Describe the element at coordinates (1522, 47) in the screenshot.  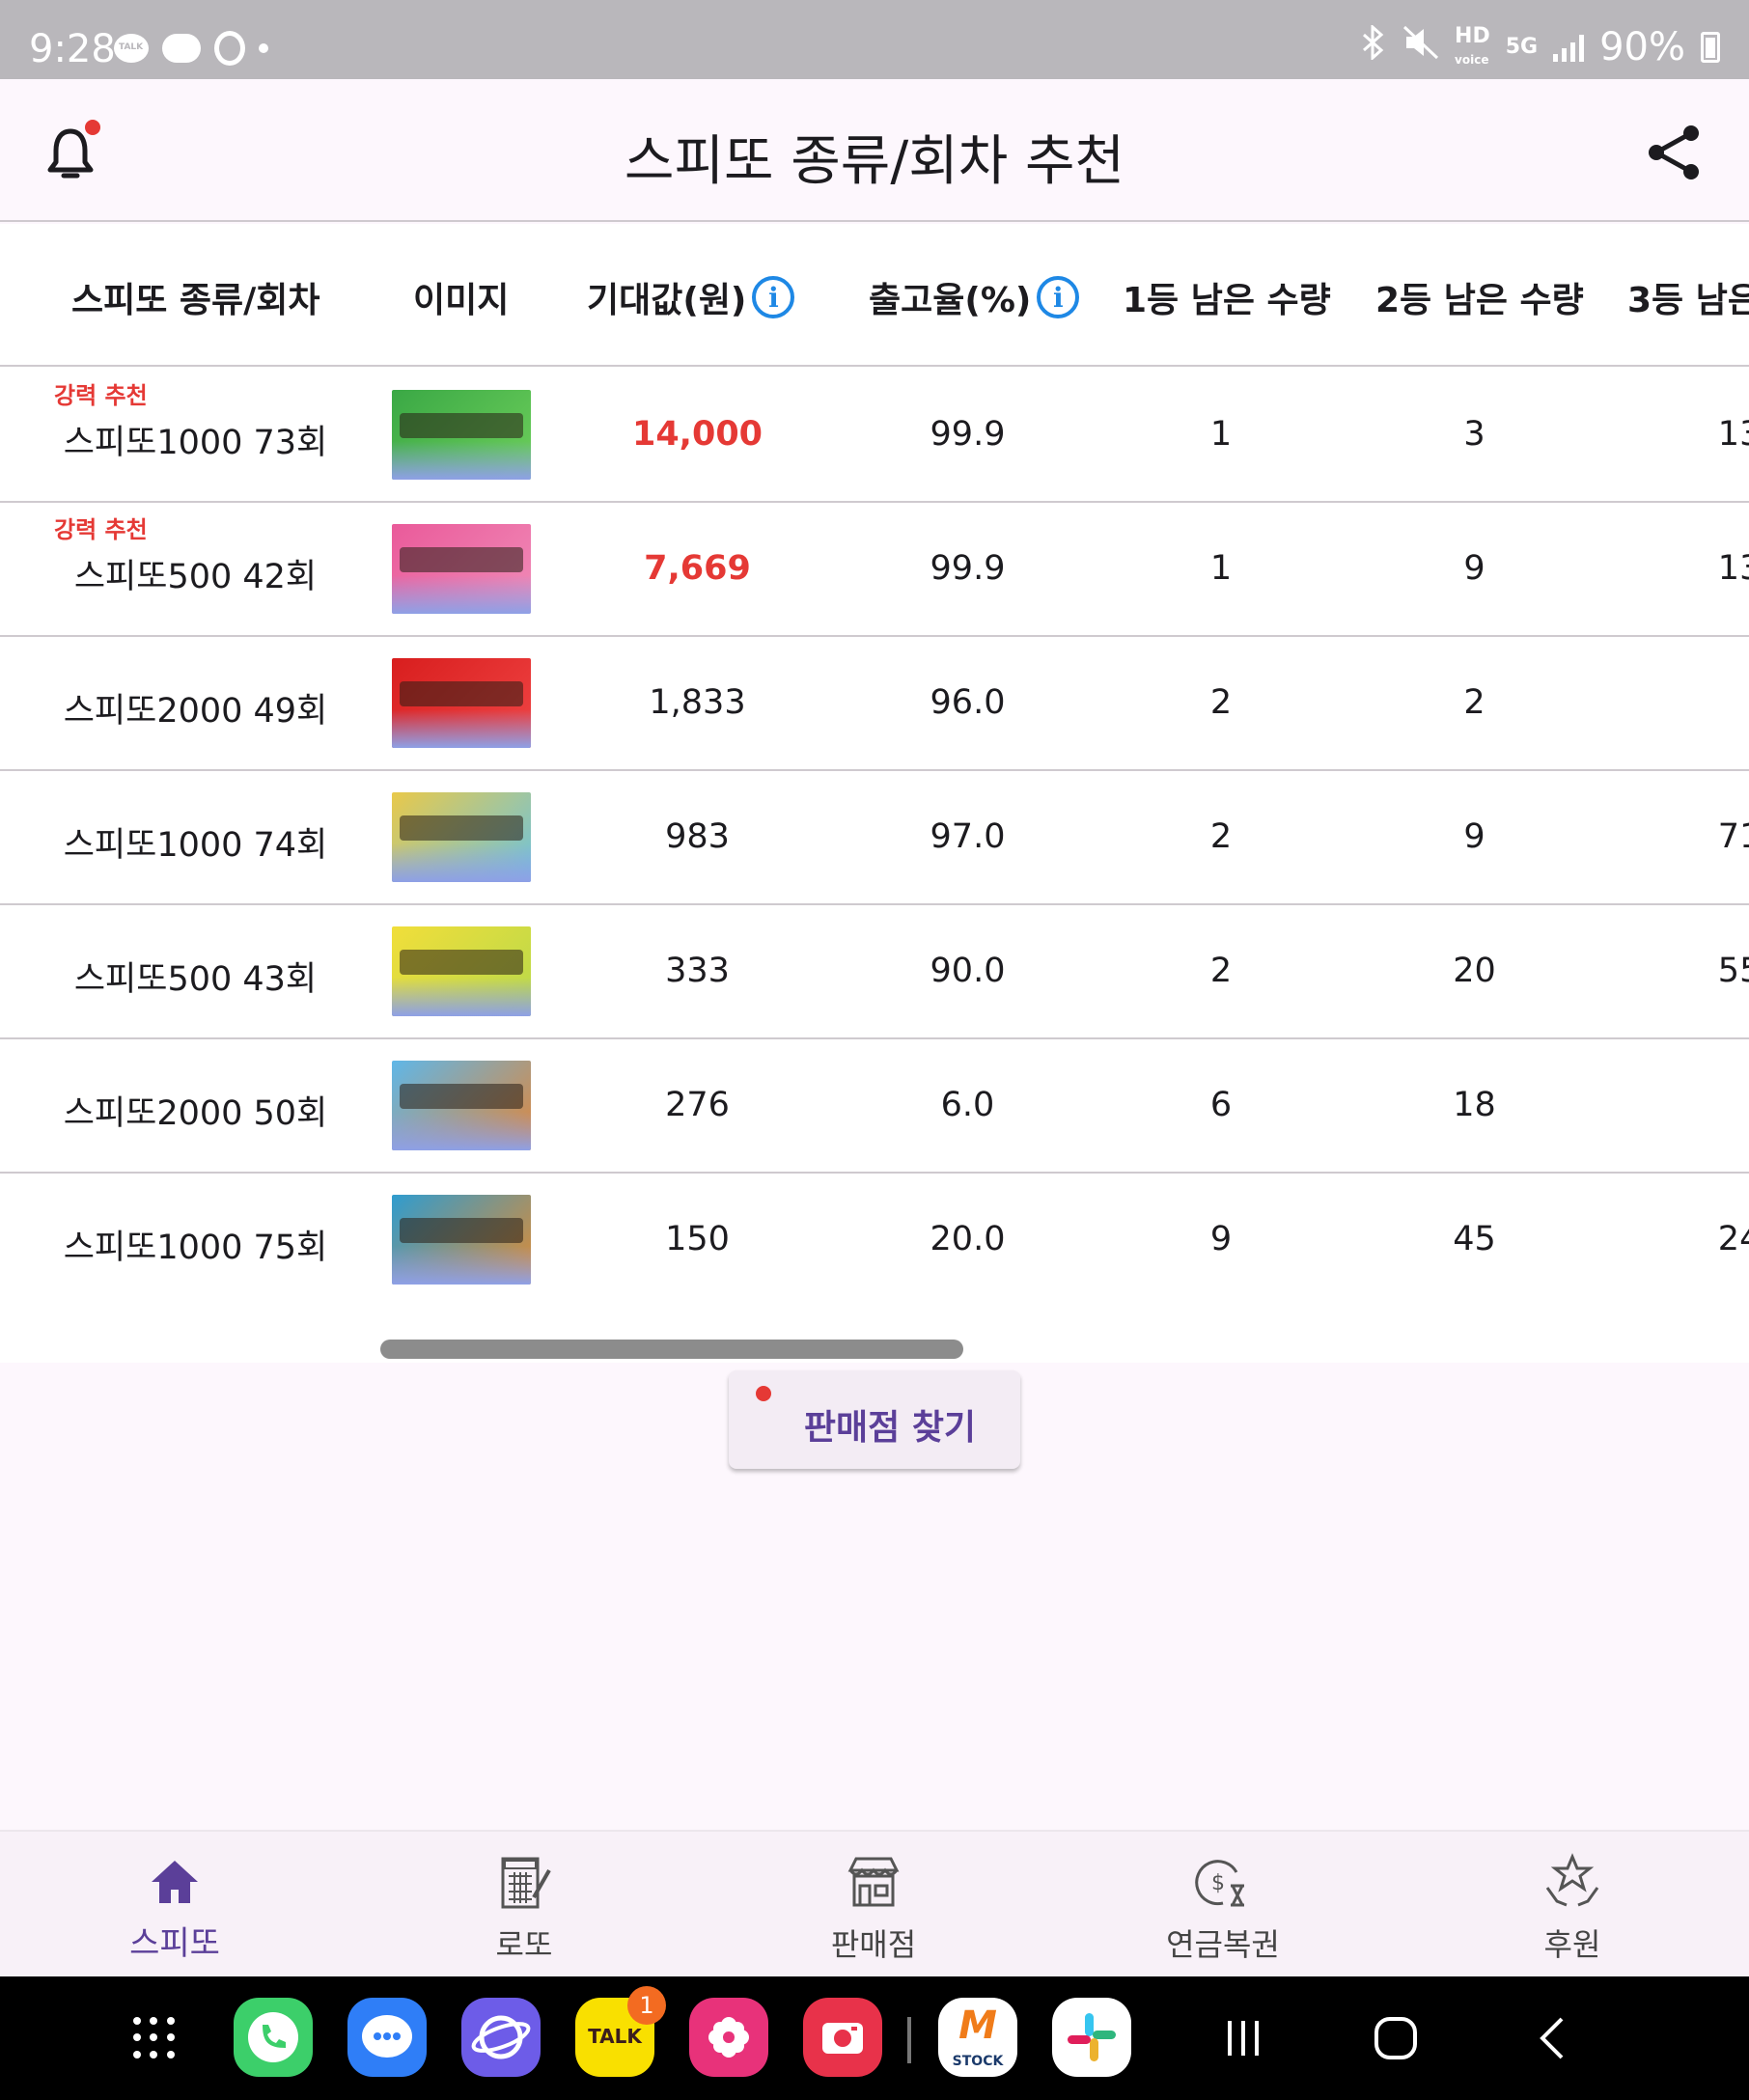
I see `network-5g-icon: 5G` at that location.